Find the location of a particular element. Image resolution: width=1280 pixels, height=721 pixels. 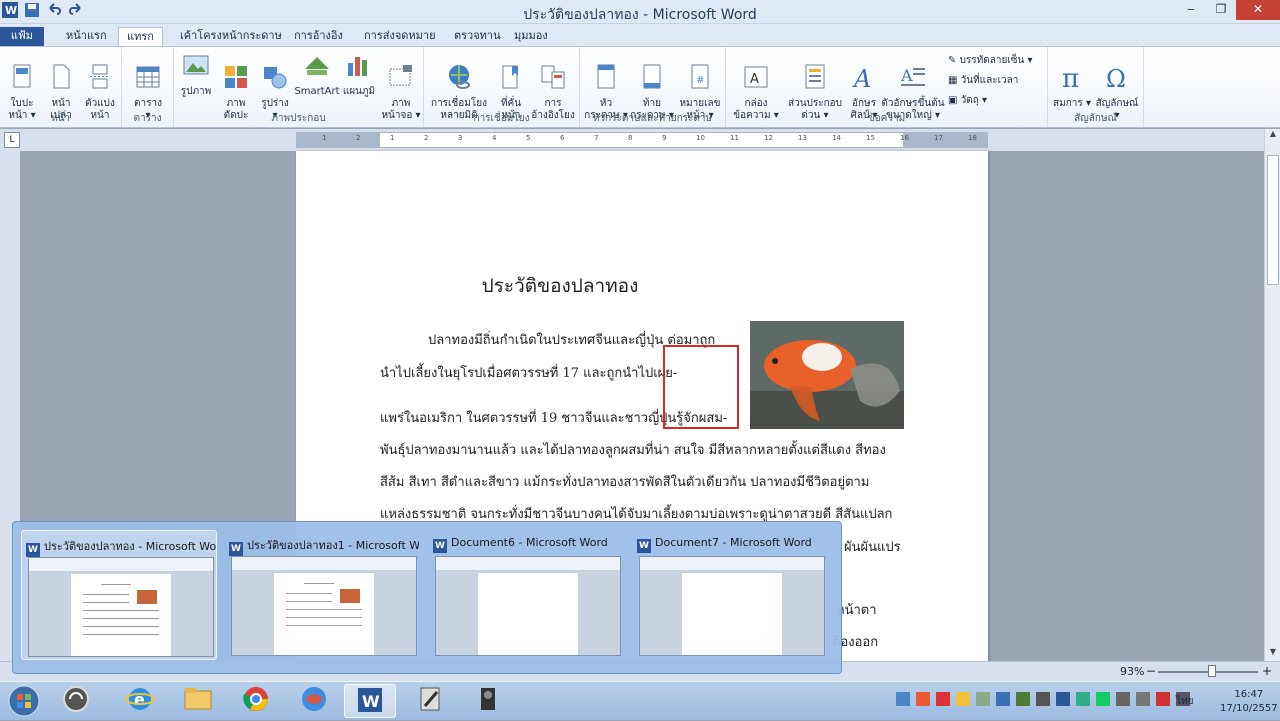

thumbnail-window: W ประวัติของปลาทอง1 - Microsoft Word is located at coordinates (323, 595).